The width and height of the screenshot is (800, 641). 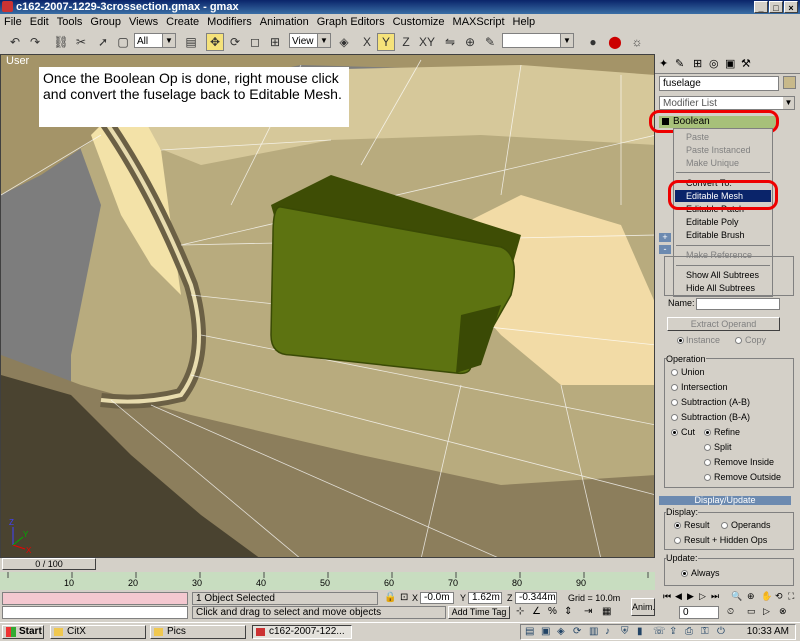 I want to click on intersection-radio, so click(x=674, y=387).